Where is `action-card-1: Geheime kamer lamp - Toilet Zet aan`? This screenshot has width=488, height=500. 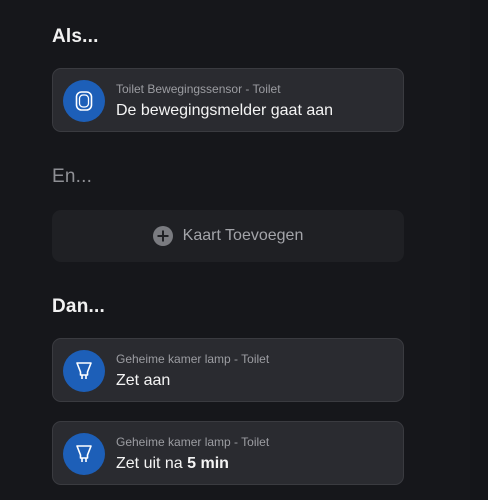
action-card-1: Geheime kamer lamp - Toilet Zet aan is located at coordinates (228, 370).